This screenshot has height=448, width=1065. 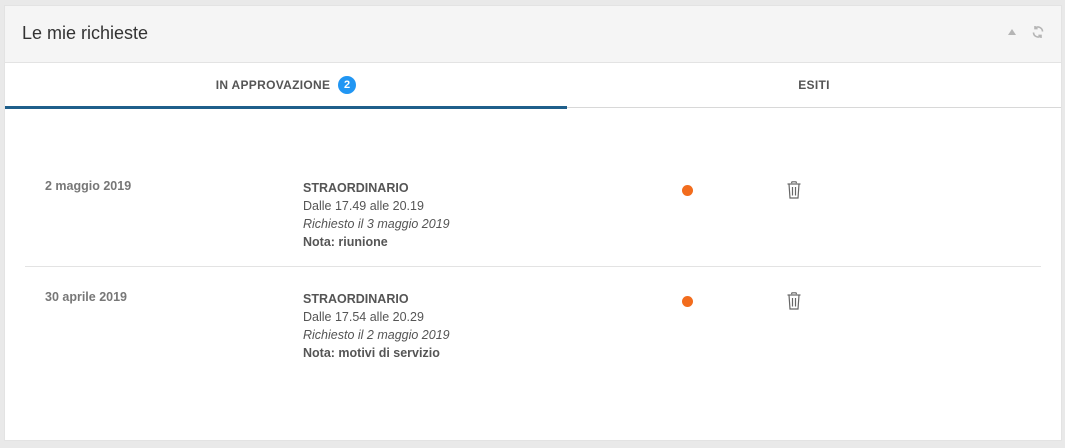 What do you see at coordinates (86, 297) in the screenshot?
I see `request-date: 30 aprile 2019` at bounding box center [86, 297].